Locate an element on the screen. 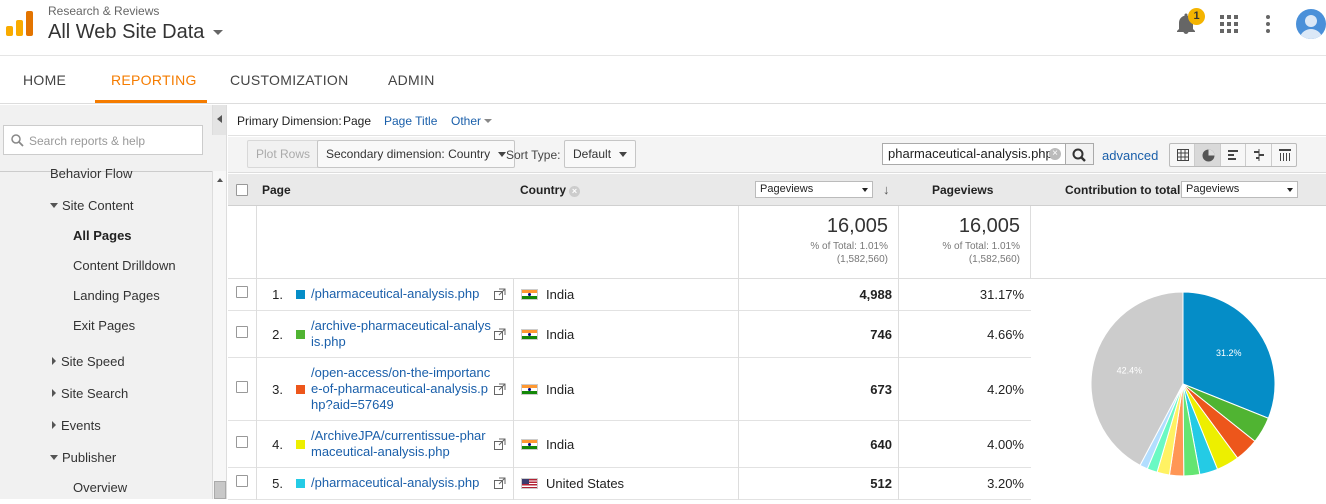 The height and width of the screenshot is (504, 1326). sidebar-item-label: Site Content is located at coordinates (98, 205).